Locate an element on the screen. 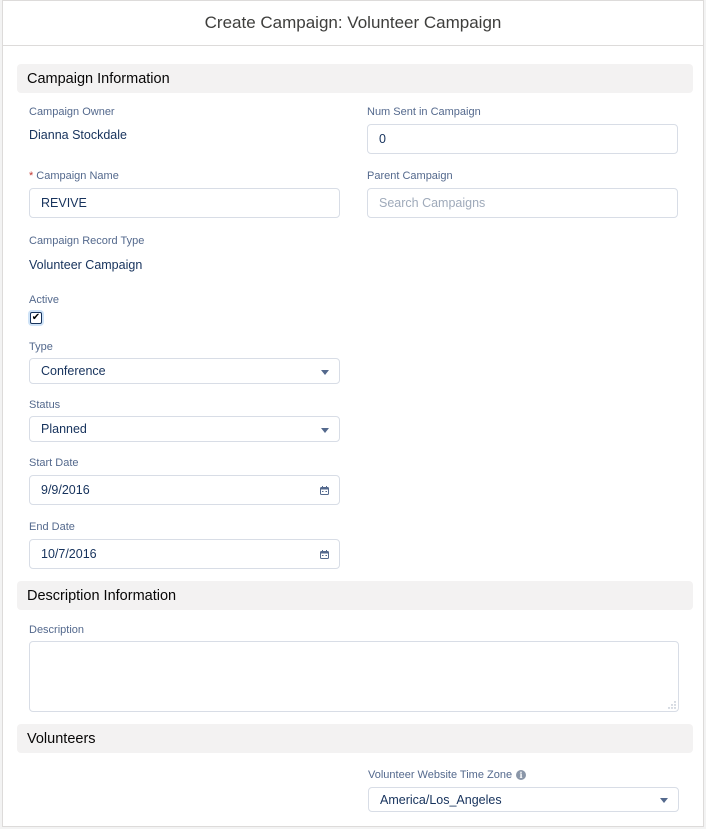  active-label: Active is located at coordinates (44, 300).